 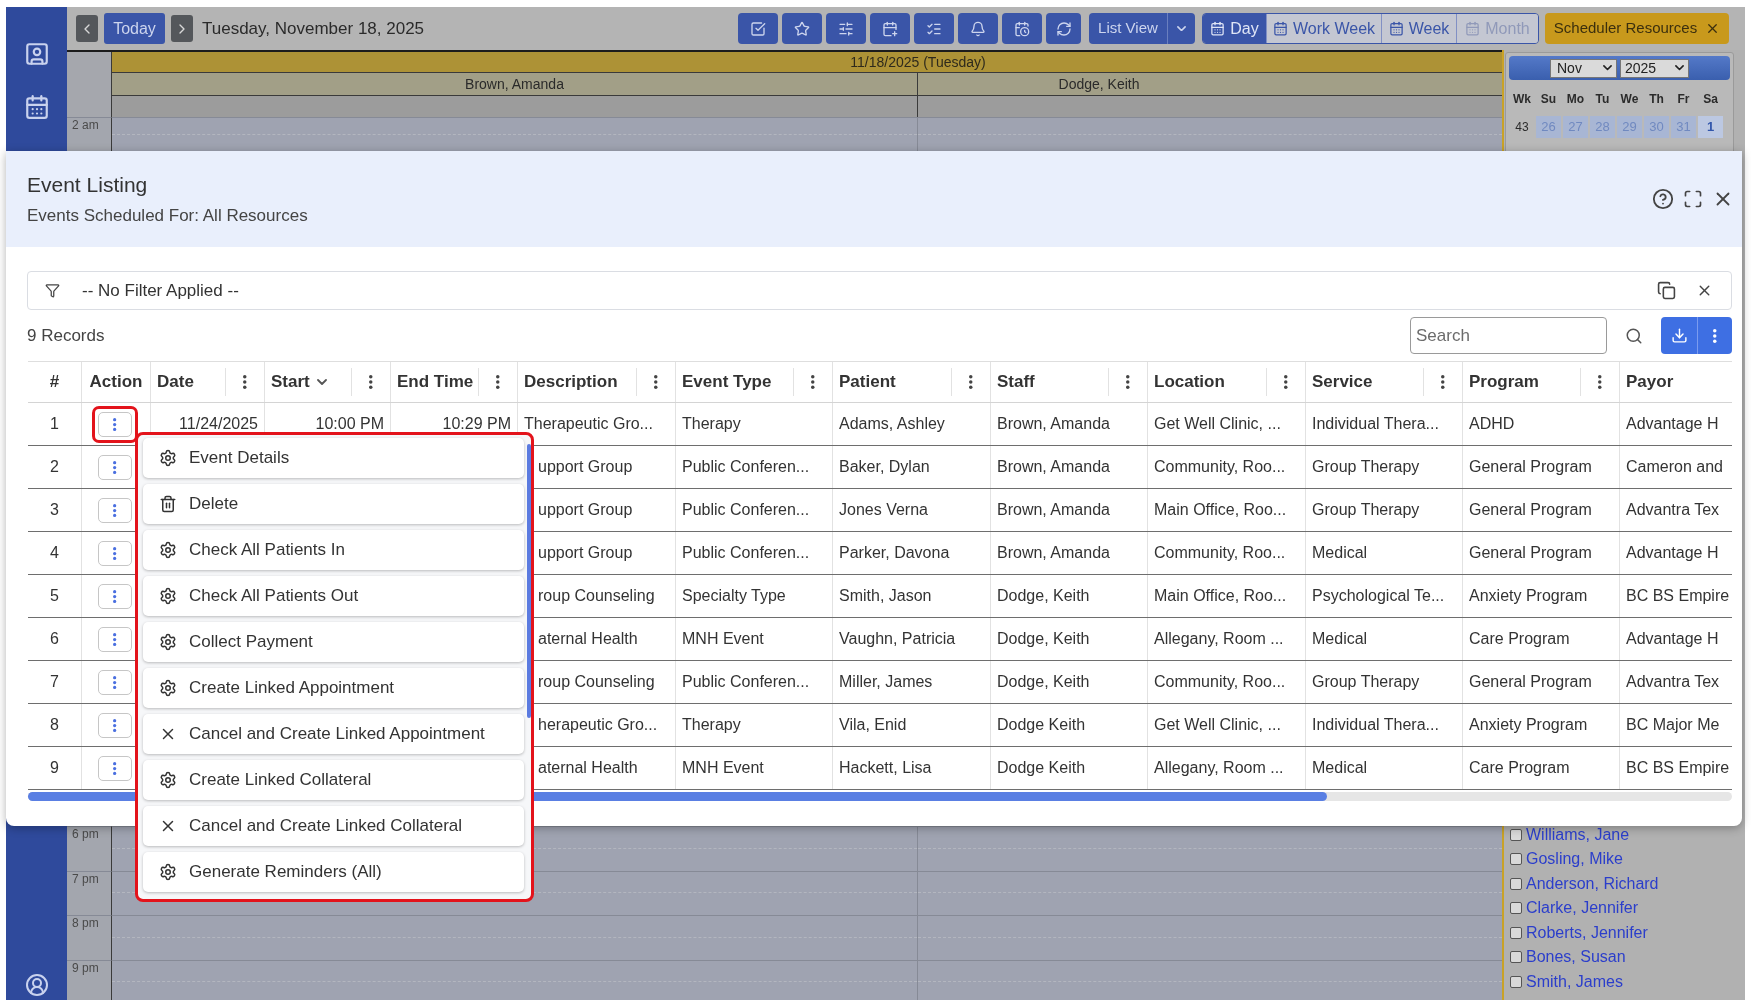 I want to click on row-number: 4, so click(x=55, y=553).